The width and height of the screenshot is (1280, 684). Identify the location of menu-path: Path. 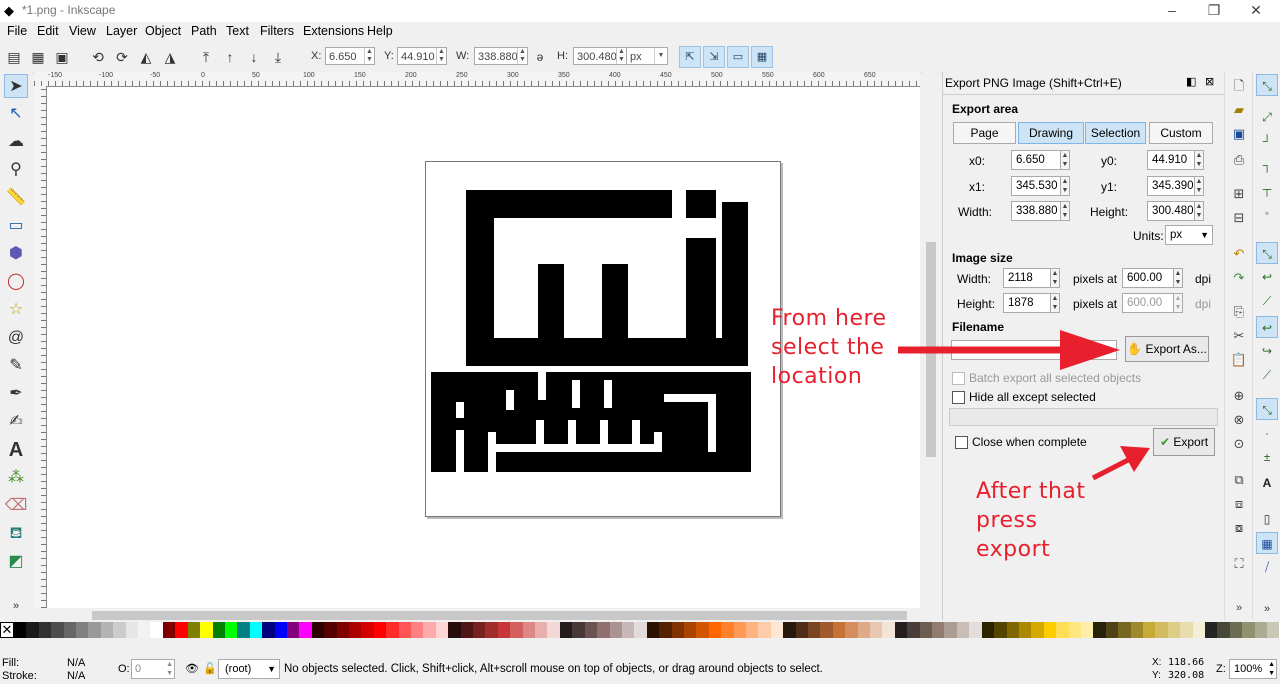
(204, 31).